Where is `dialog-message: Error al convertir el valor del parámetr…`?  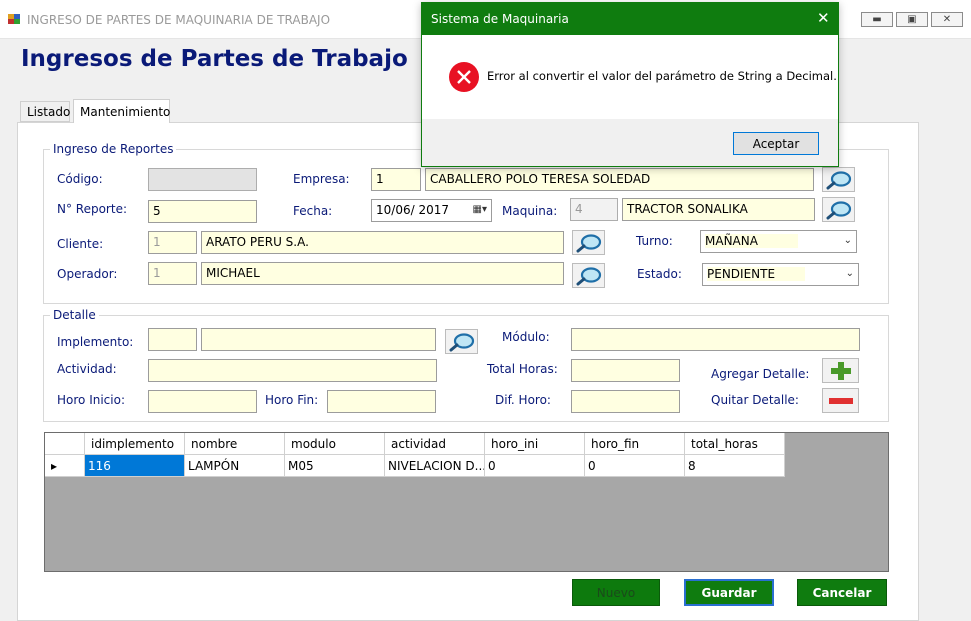
dialog-message: Error al convertir el valor del parámetr… is located at coordinates (662, 76).